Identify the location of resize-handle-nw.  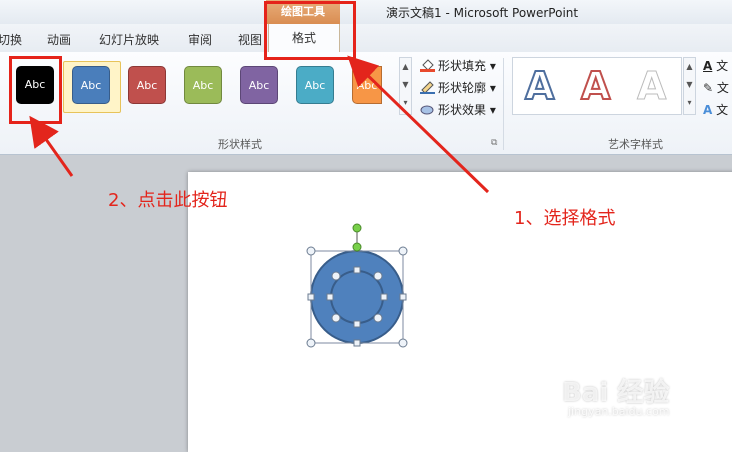
(311, 251).